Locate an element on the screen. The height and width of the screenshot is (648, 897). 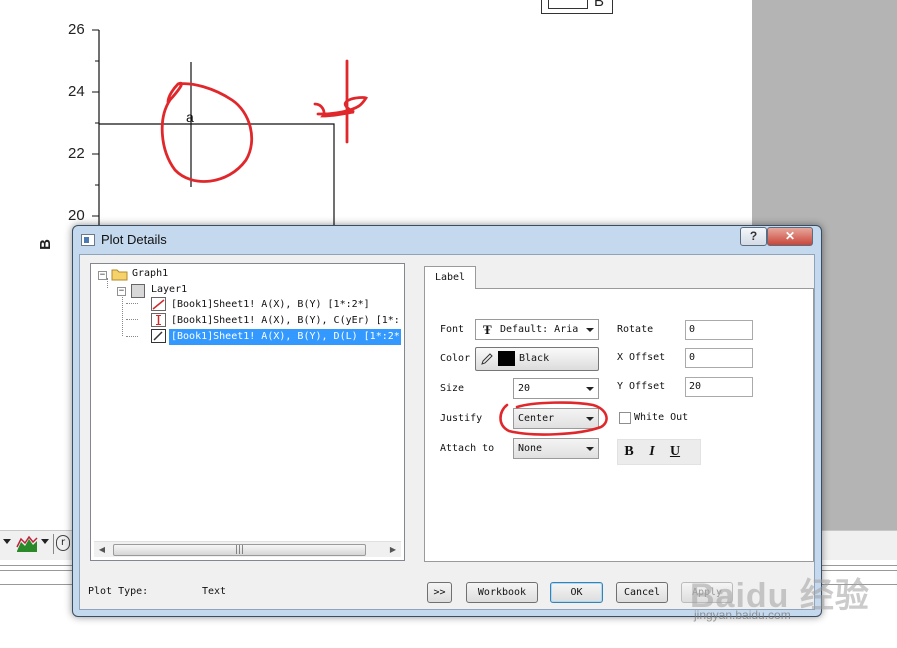
label-plot-icon is located at coordinates (158, 336).